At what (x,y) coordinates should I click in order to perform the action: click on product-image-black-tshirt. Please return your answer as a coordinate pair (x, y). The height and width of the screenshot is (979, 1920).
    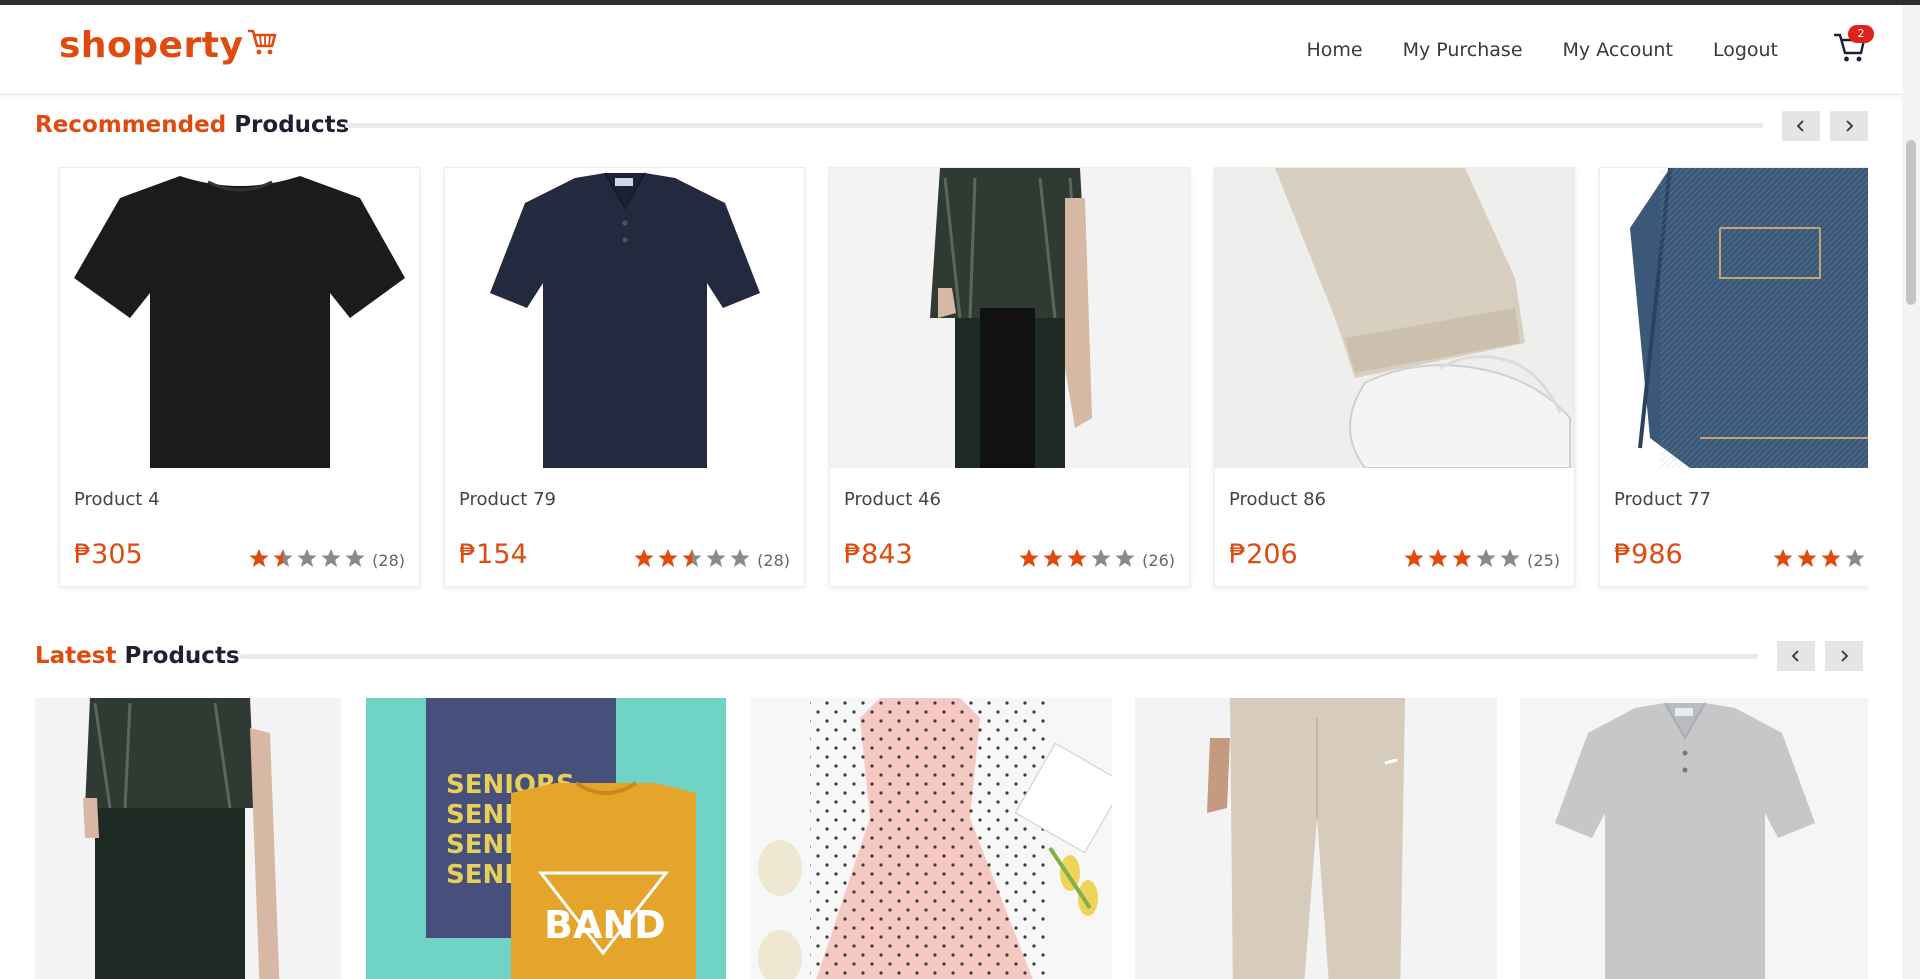
    Looking at the image, I should click on (239, 318).